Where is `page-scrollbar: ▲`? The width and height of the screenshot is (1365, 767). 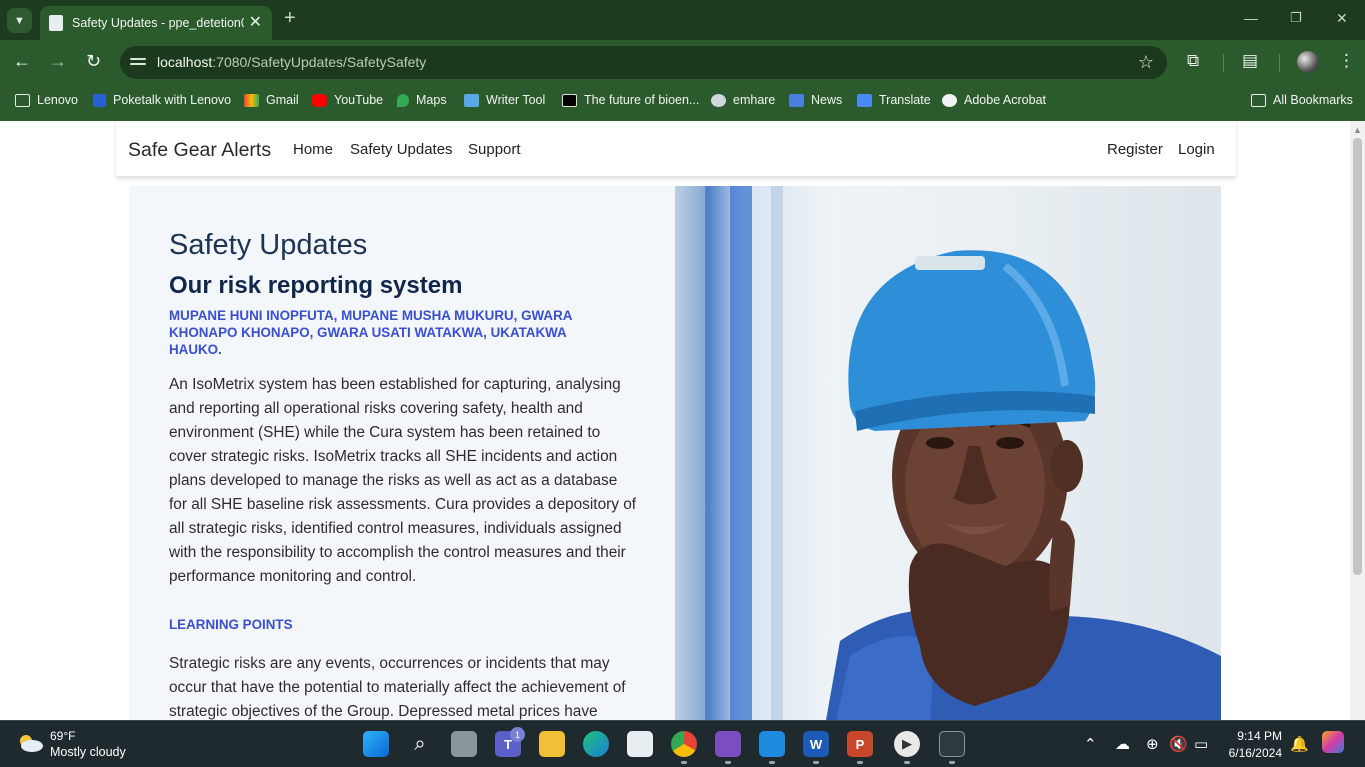
page-scrollbar: ▲ is located at coordinates (1357, 420).